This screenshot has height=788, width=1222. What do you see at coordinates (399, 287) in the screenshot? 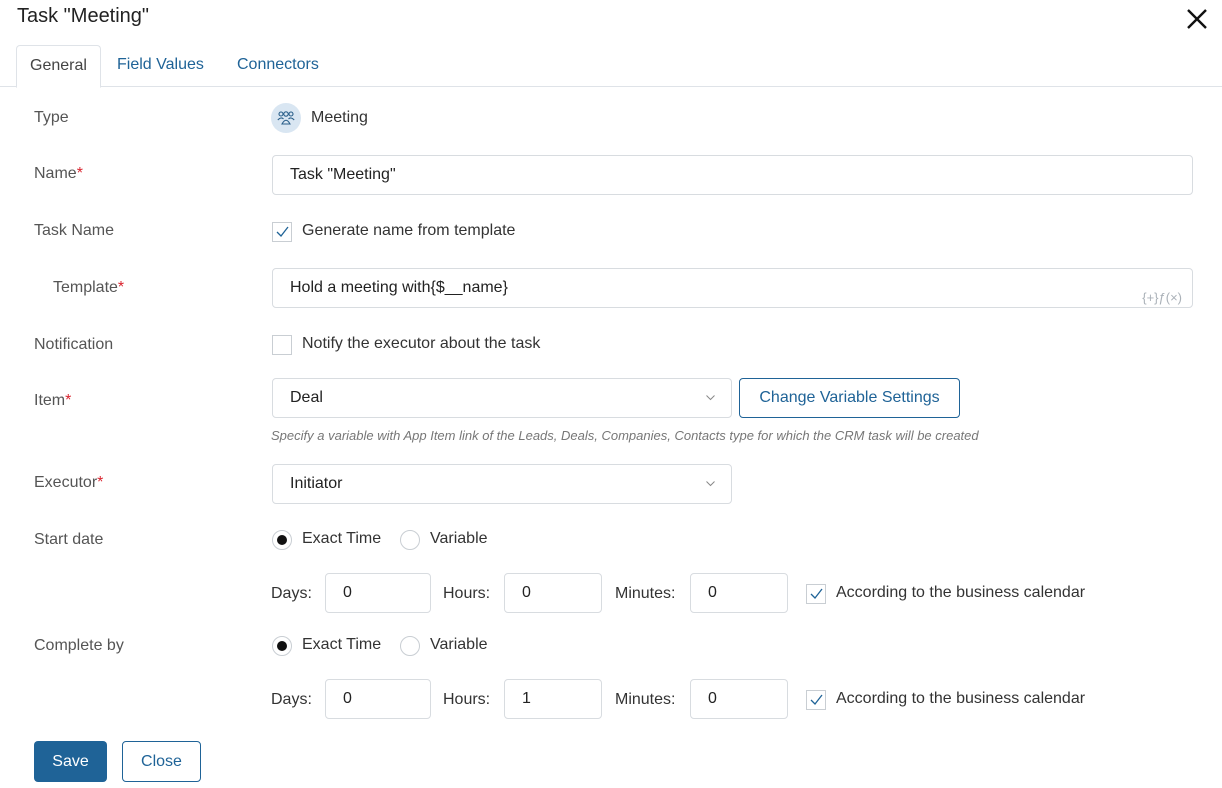
I see `template-value: Hold a meeting with{$__name}` at bounding box center [399, 287].